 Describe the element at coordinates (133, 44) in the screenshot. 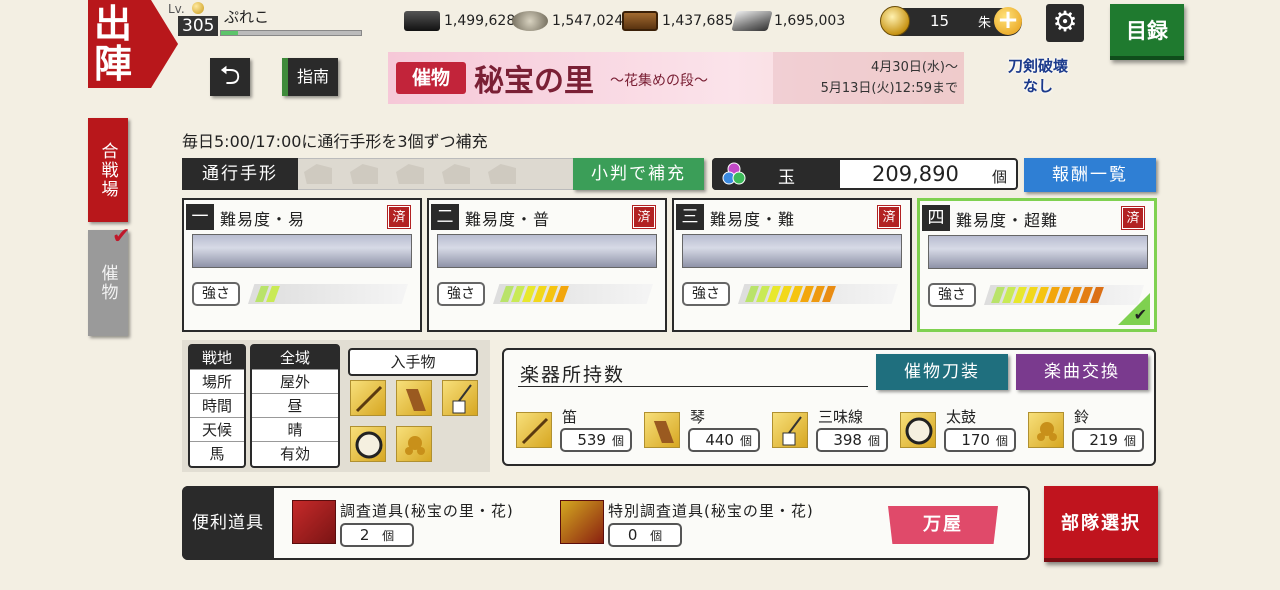

I see `sortie-title: 出 陣` at that location.